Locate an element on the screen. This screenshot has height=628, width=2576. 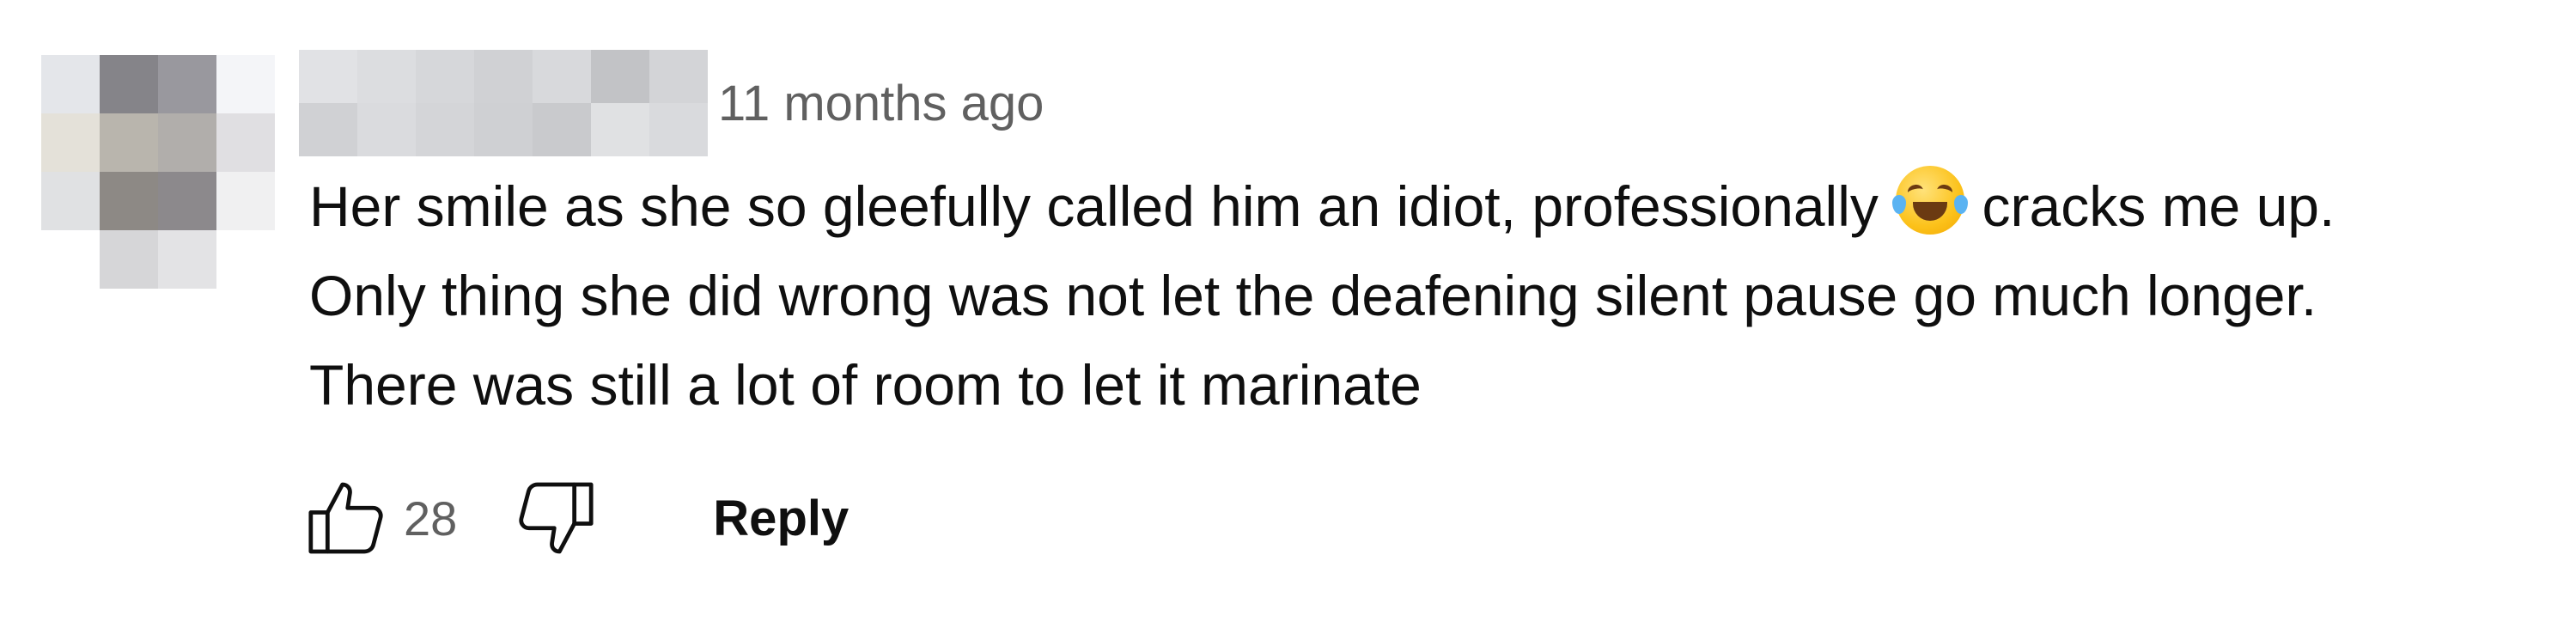
thumbs-up-icon is located at coordinates (345, 518).